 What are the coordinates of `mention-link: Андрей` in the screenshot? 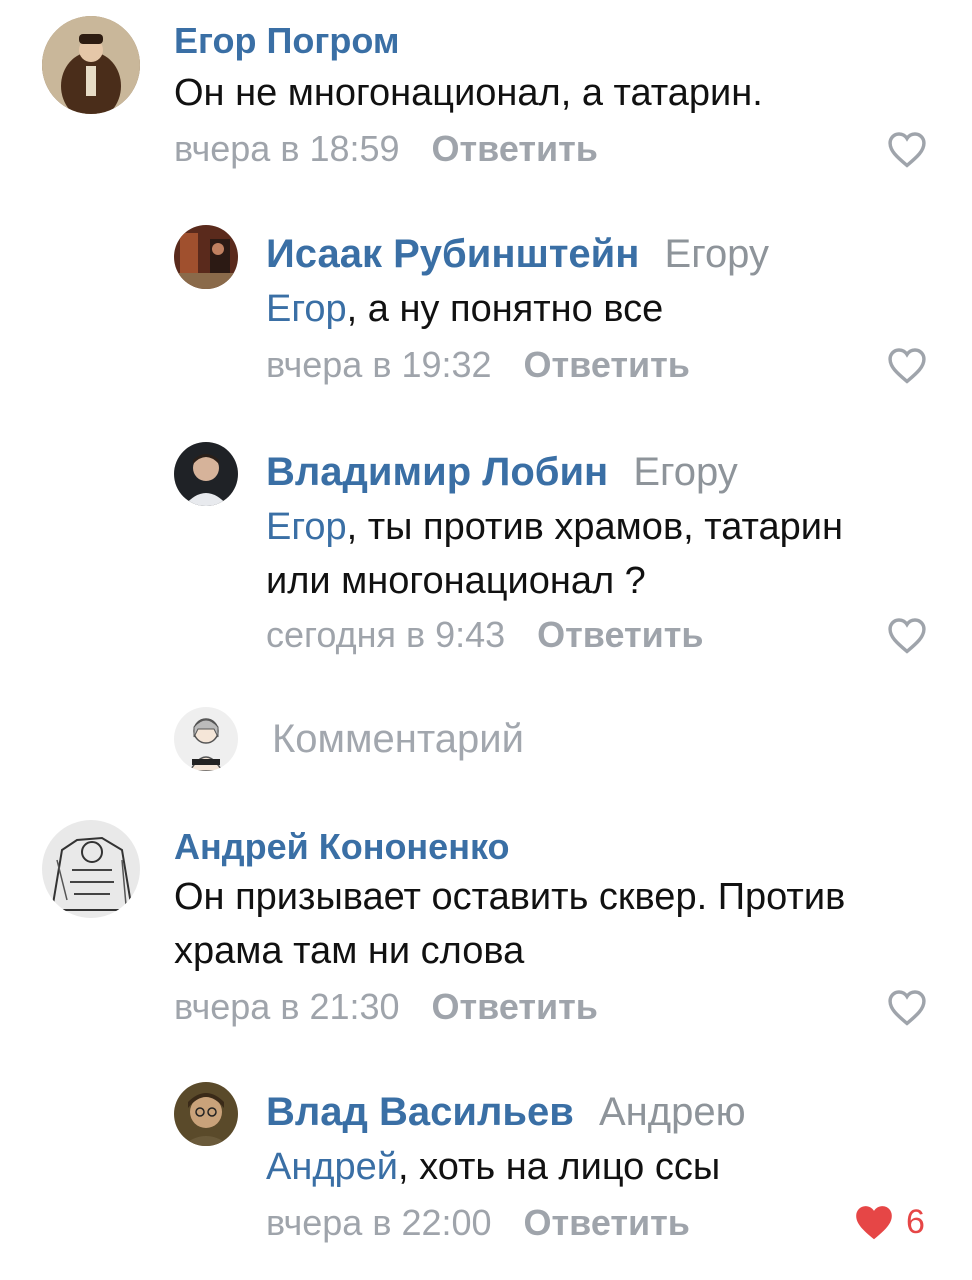 It's located at (332, 1167).